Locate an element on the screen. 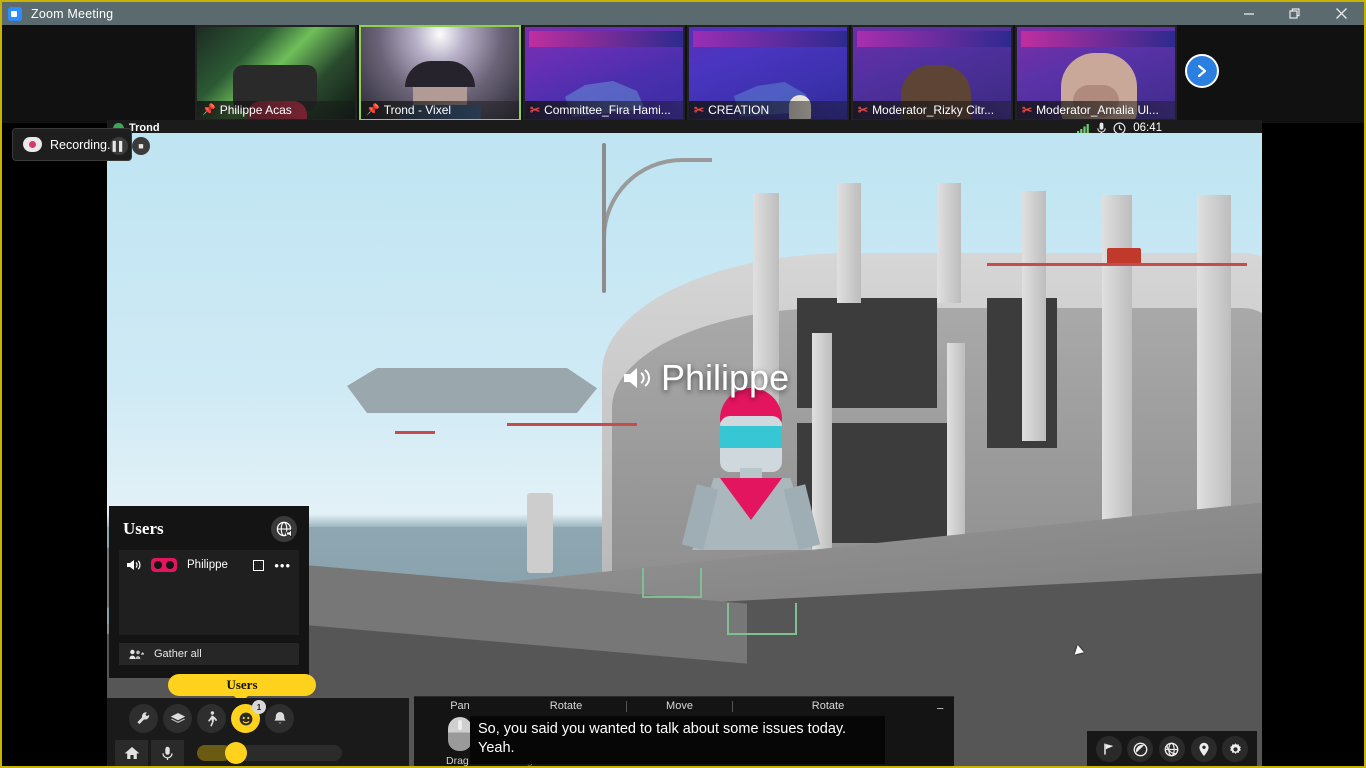 The image size is (1366, 768). mic-button is located at coordinates (167, 753).